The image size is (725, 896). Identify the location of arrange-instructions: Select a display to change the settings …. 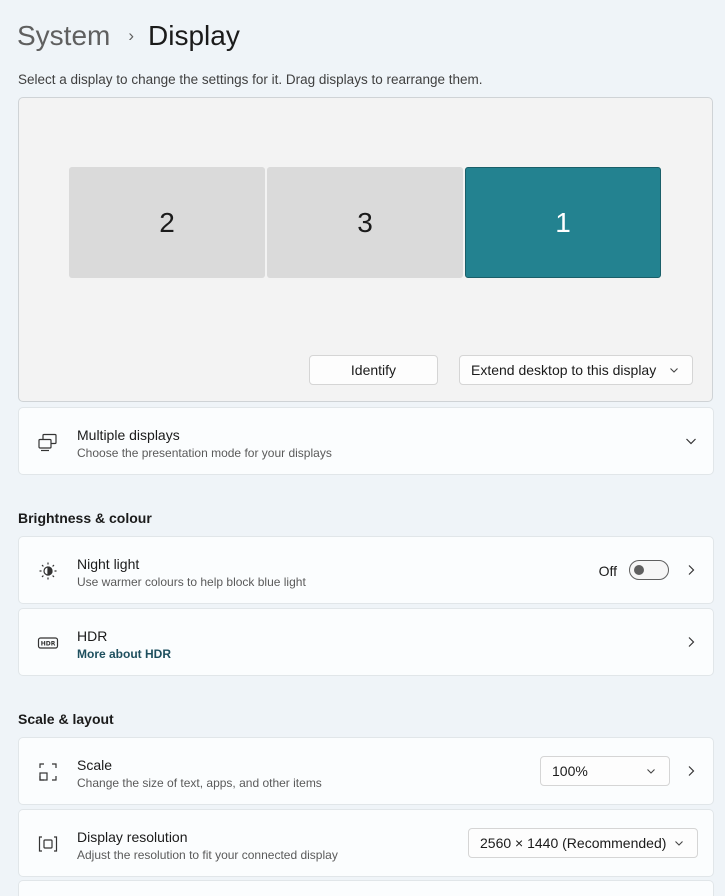
(250, 79).